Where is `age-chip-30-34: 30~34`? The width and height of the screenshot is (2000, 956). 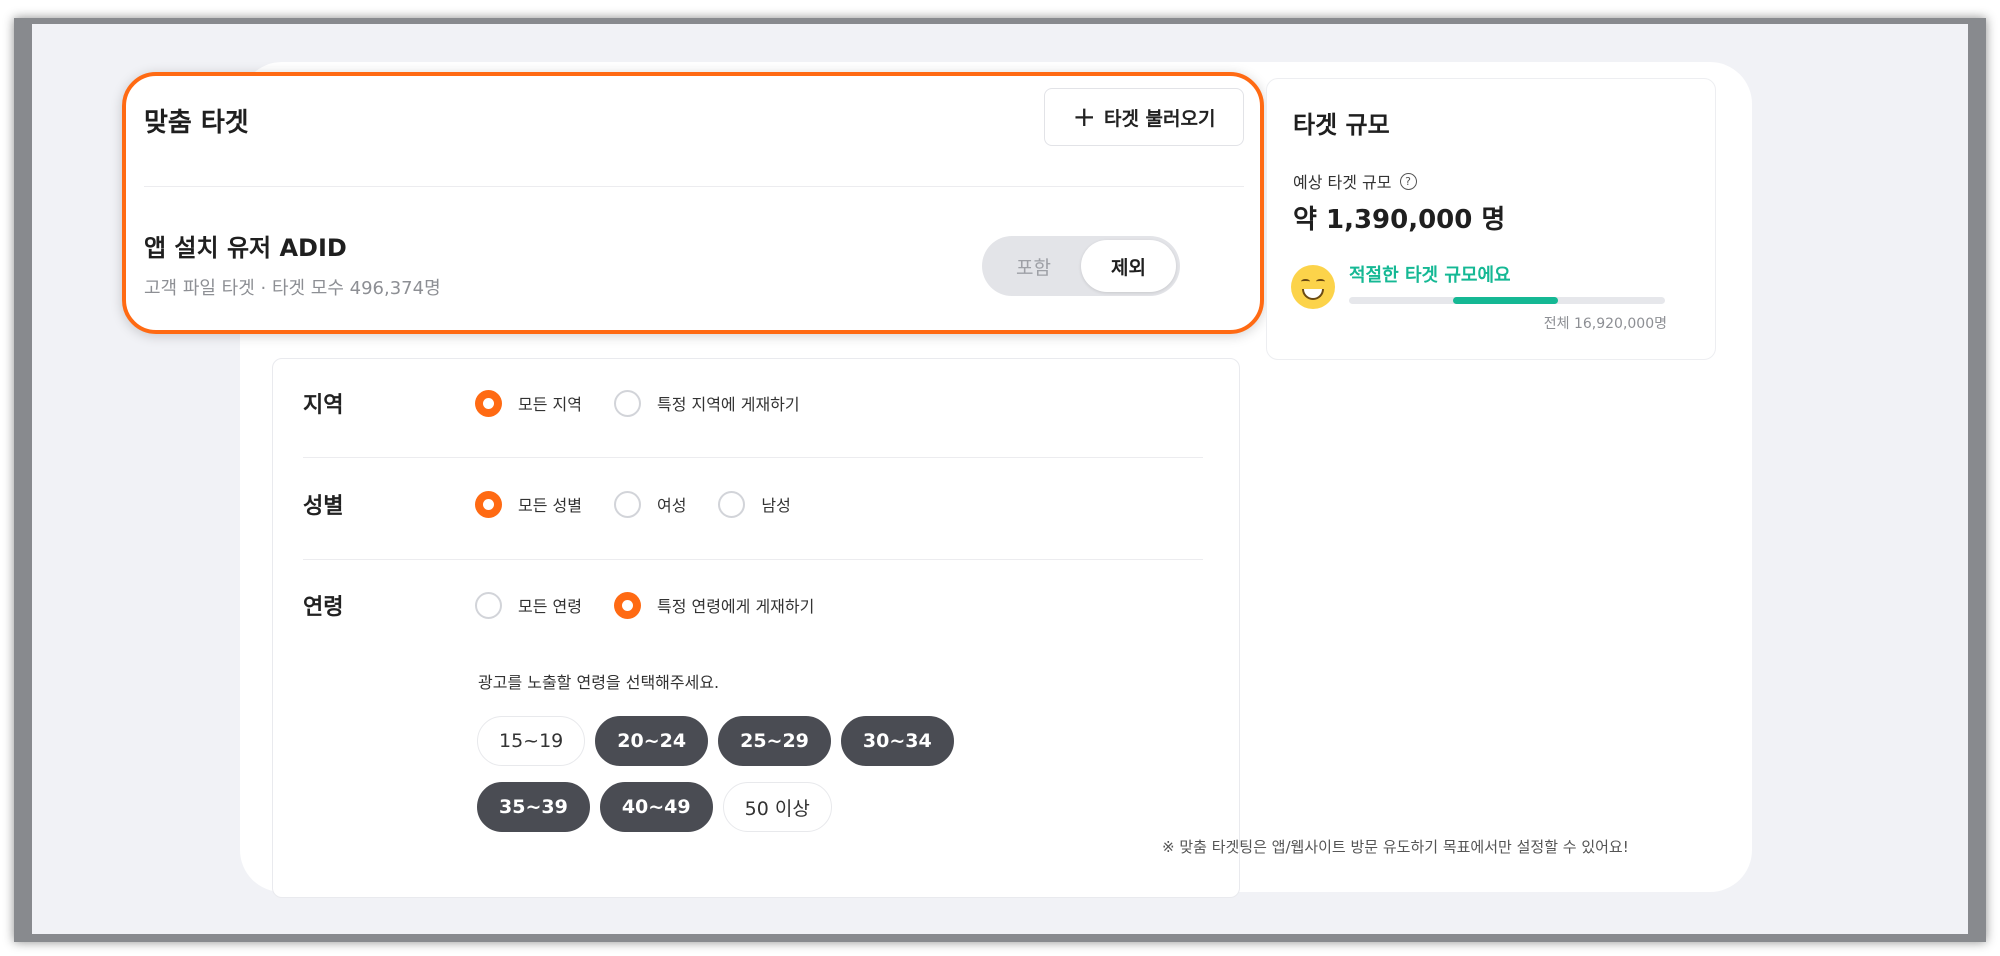
age-chip-30-34: 30~34 is located at coordinates (897, 741).